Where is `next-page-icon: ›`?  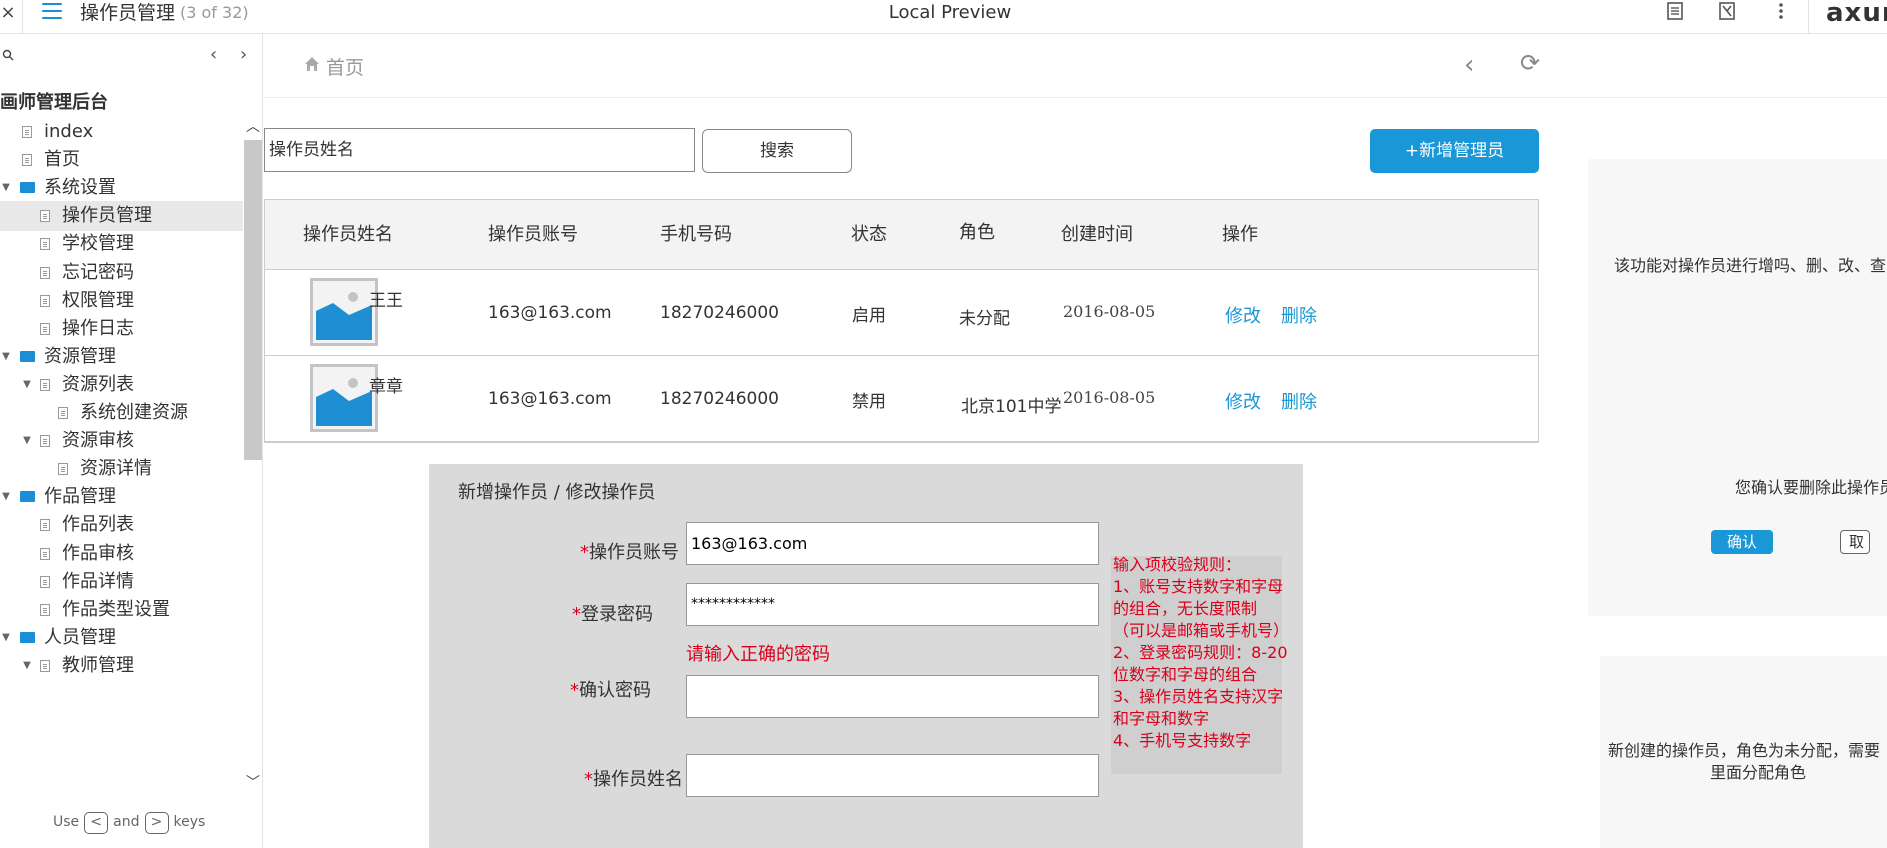 next-page-icon: › is located at coordinates (243, 55).